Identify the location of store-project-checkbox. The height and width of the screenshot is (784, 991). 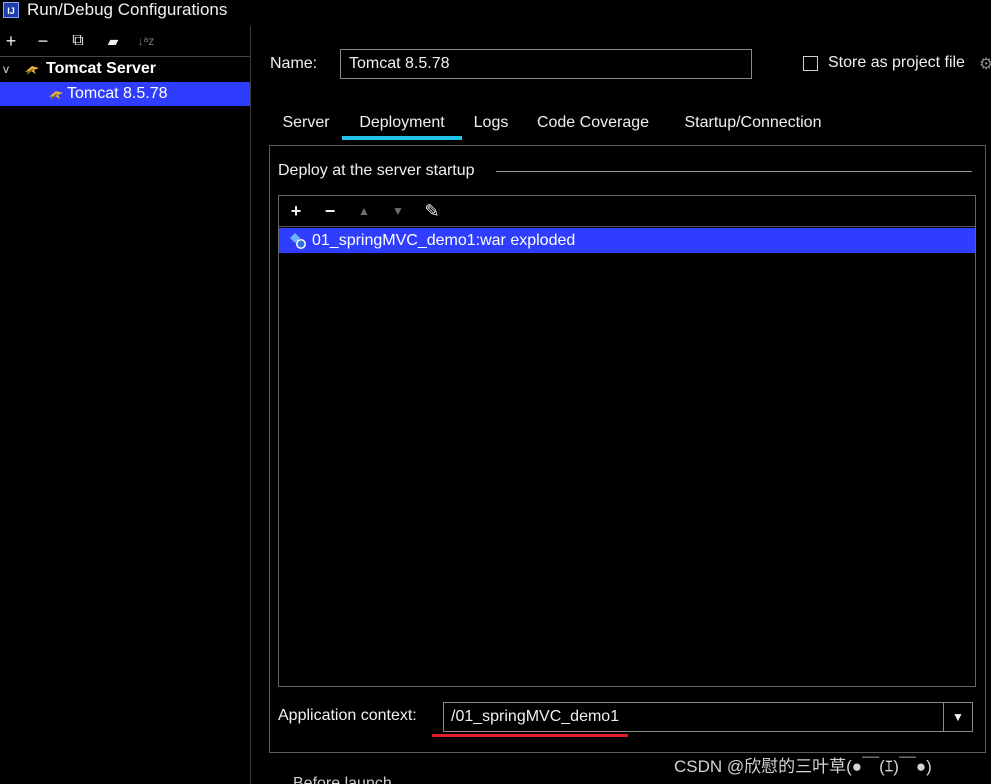
(810, 63).